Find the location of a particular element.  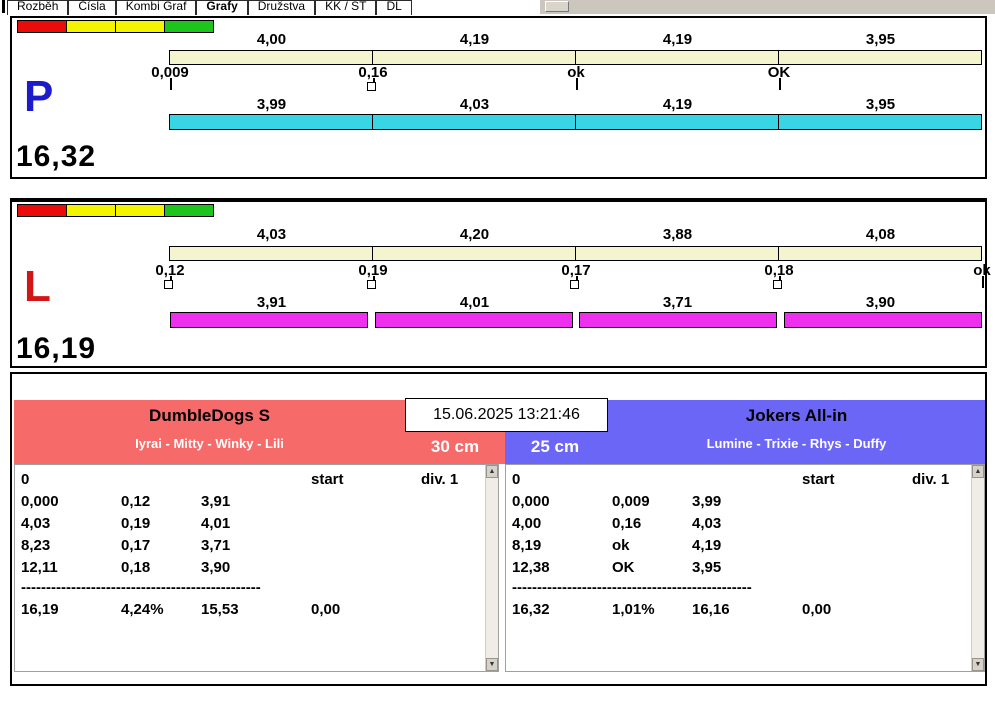

tab-cisla: Čísla is located at coordinates (92, 7).